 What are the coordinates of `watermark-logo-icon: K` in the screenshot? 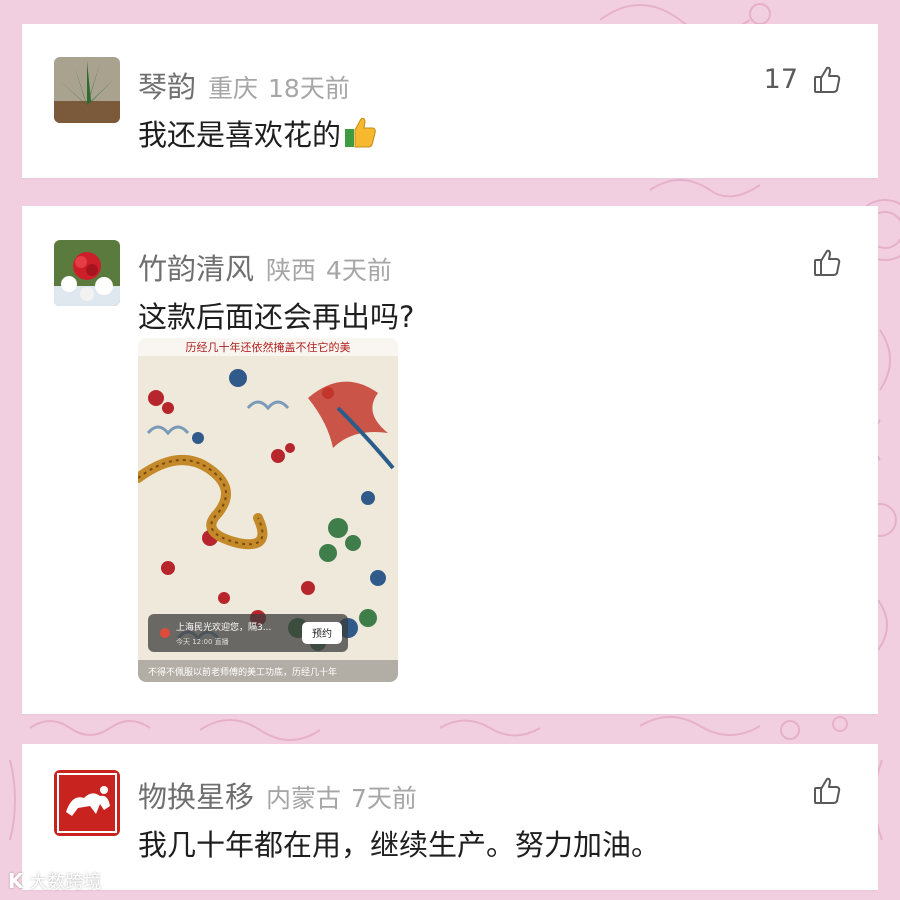 It's located at (16, 881).